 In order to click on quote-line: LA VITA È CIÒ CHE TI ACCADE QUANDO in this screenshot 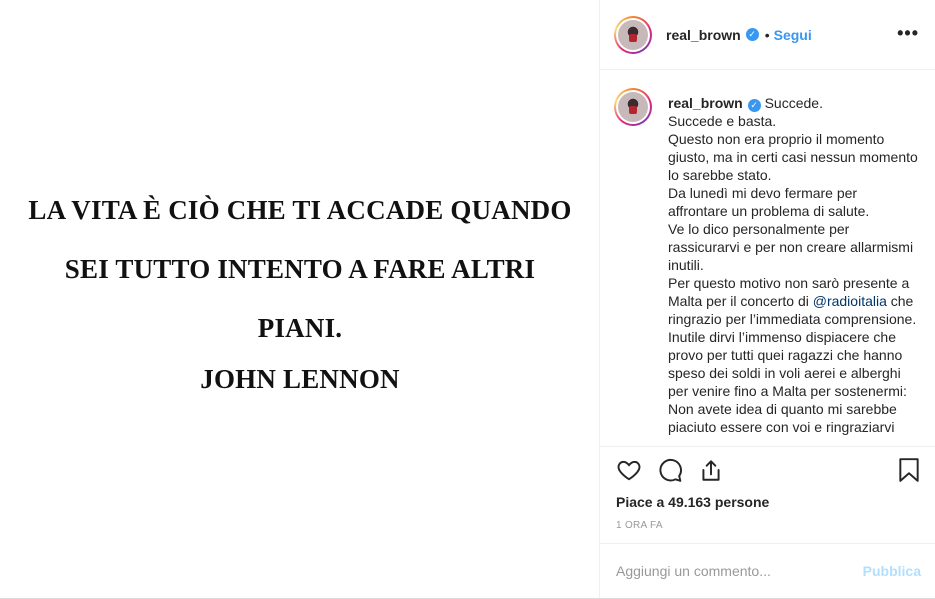, I will do `click(300, 210)`.